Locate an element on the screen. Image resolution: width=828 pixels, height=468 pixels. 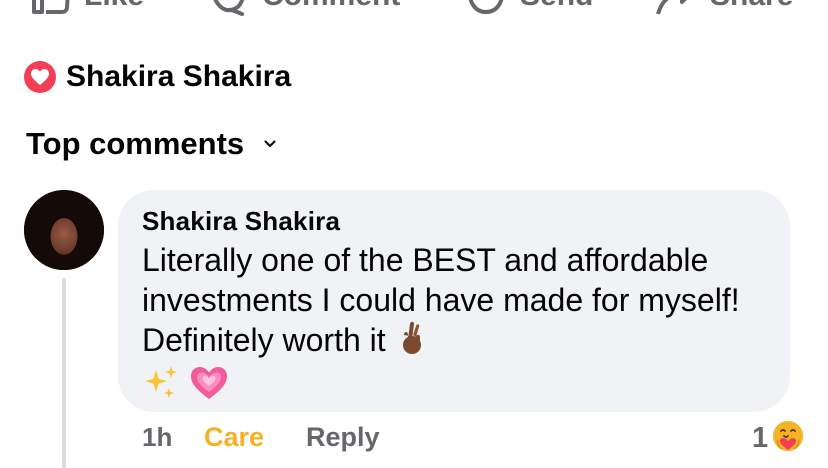
comment-meta-row: 1h Care Reply is located at coordinates (261, 437).